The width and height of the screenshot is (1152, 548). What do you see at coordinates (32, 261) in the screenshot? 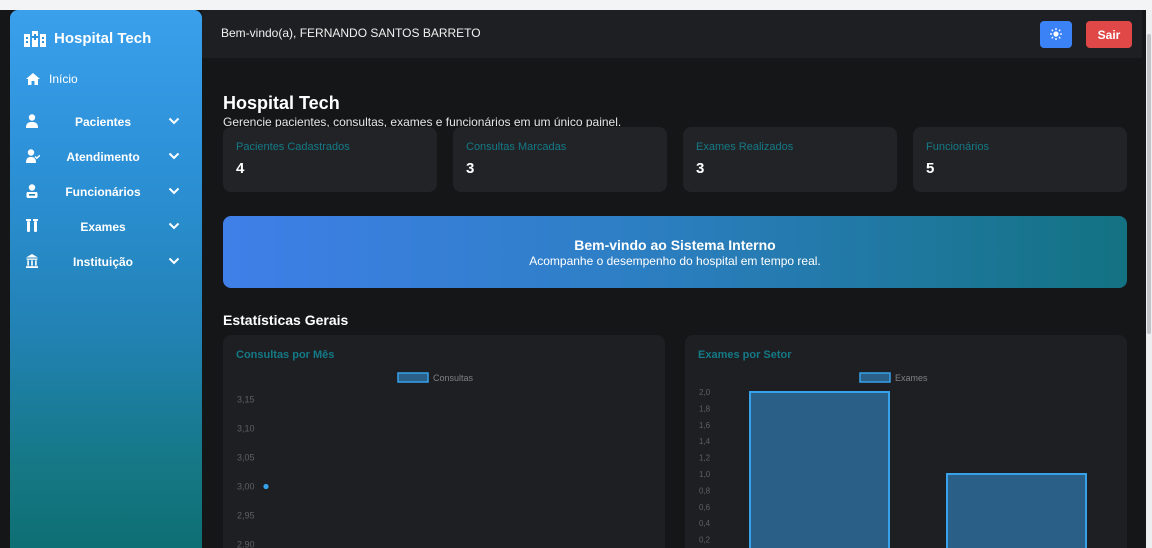
I see `bank-icon` at bounding box center [32, 261].